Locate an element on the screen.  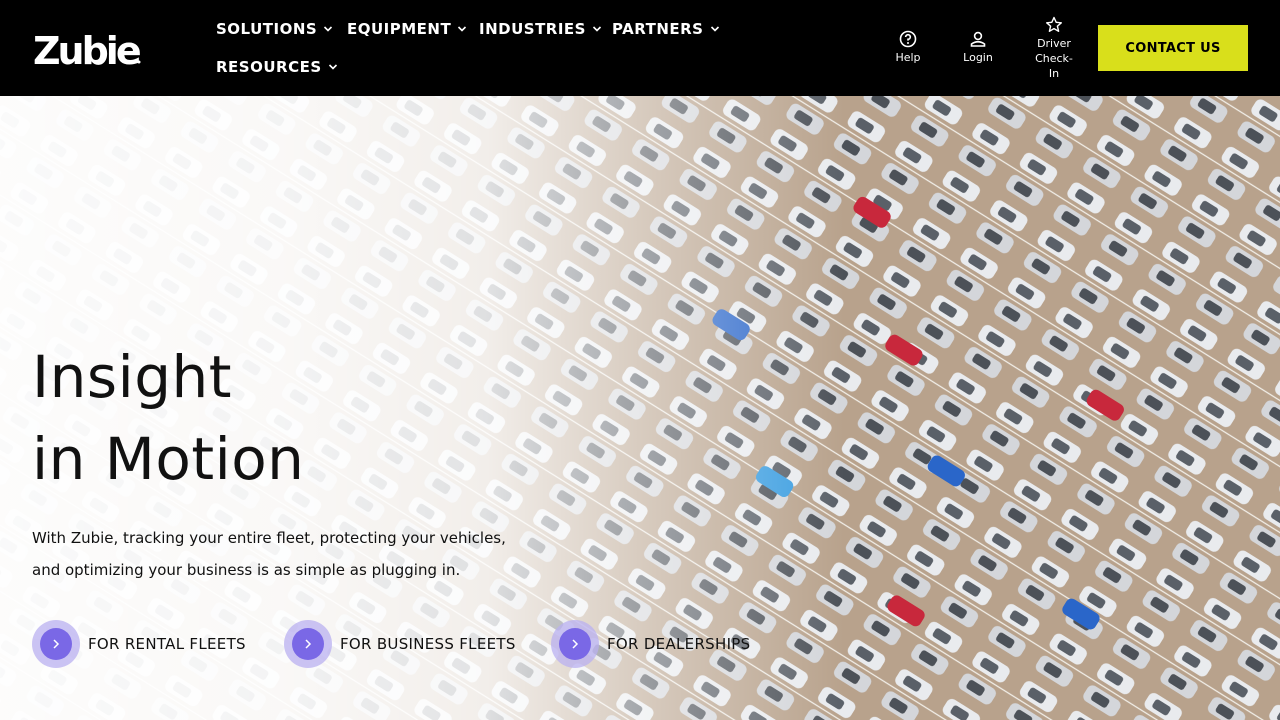
cta-business-label: FOR BUSINESS FLEETS is located at coordinates (428, 644).